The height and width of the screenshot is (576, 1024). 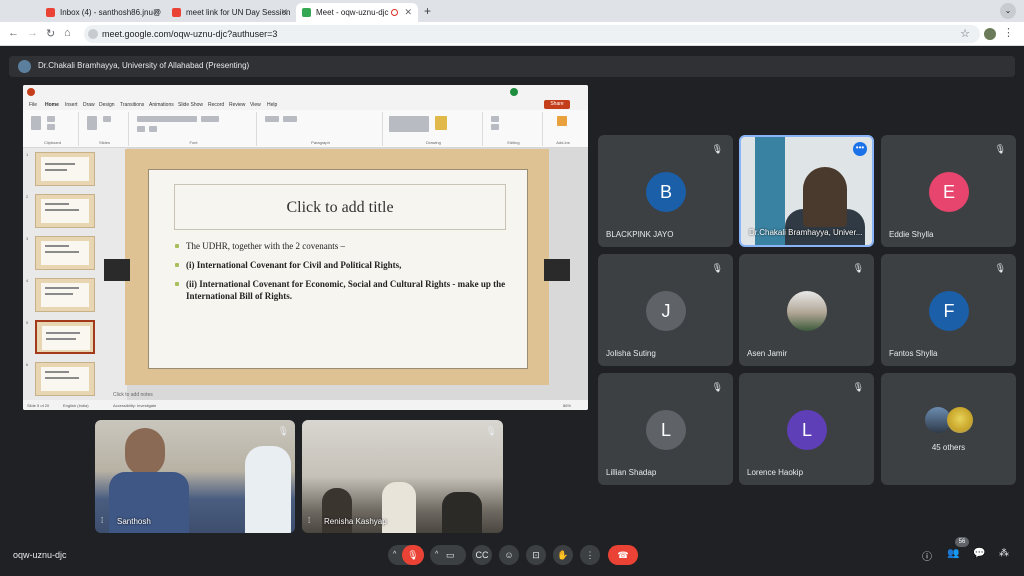 I want to click on addins-icon, so click(x=562, y=121).